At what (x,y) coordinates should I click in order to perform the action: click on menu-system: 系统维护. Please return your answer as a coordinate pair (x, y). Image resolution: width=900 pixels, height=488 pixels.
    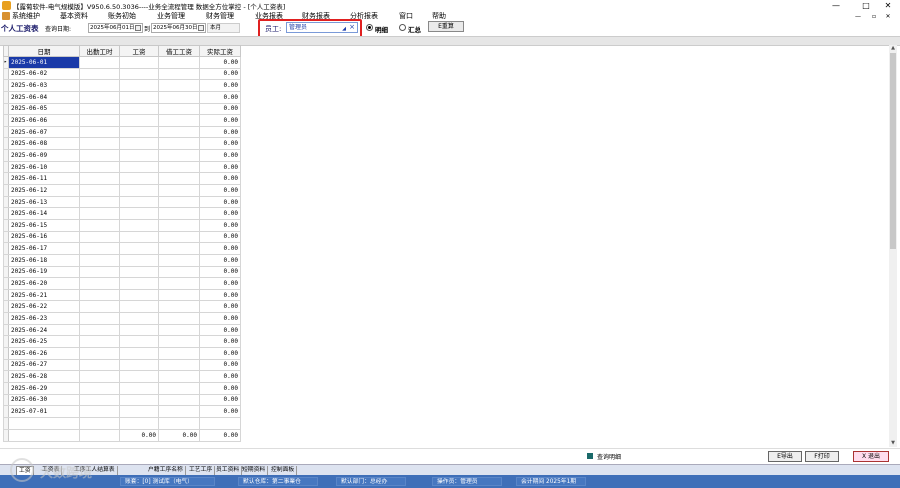
    Looking at the image, I should click on (26, 16).